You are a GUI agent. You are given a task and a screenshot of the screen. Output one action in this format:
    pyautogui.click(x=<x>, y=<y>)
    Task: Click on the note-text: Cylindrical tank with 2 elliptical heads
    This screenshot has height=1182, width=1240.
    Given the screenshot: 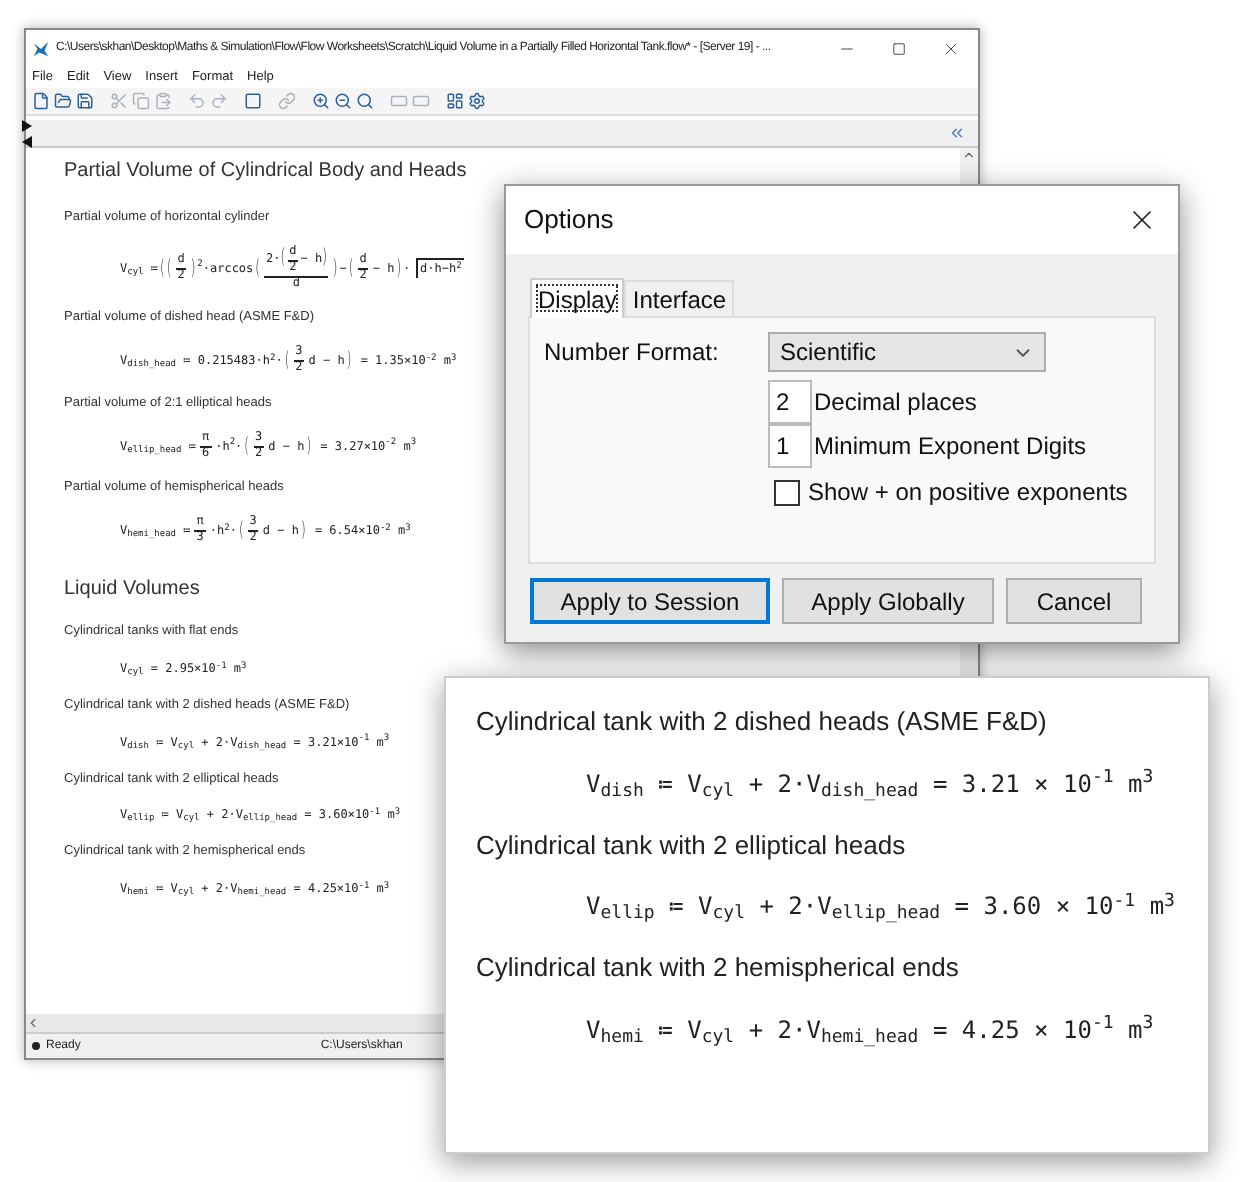 What is the action you would take?
    pyautogui.click(x=691, y=845)
    